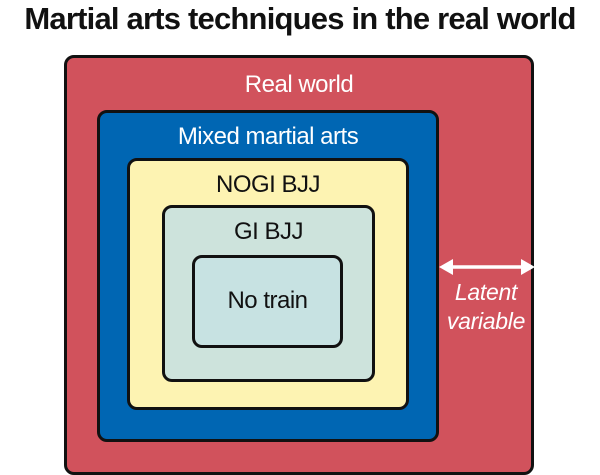  I want to click on double-headed-arrow-icon, so click(487, 267).